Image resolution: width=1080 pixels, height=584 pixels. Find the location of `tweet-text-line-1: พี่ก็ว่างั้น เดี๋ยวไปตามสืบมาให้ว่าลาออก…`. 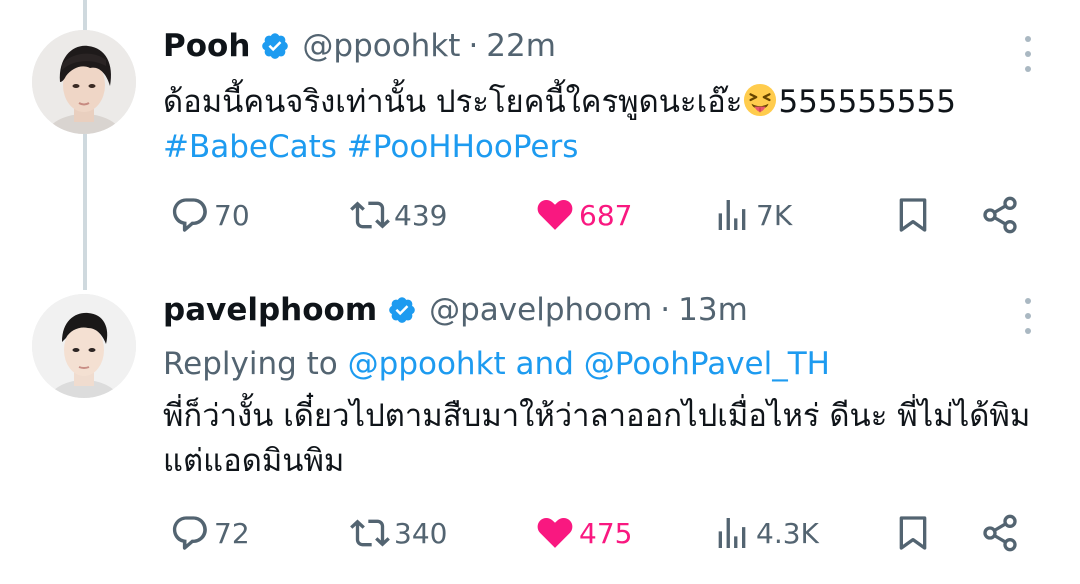

tweet-text-line-1: พี่ก็ว่างั้น เดี๋ยวไปตามสืบมาให้ว่าลาออก… is located at coordinates (597, 416).